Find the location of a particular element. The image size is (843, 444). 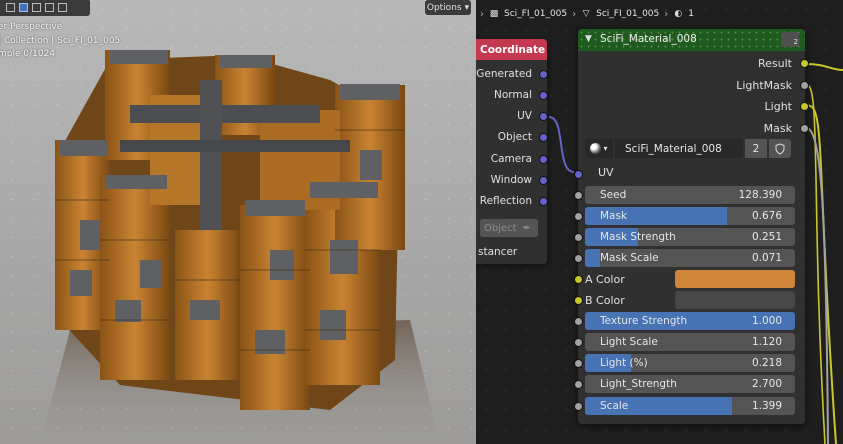

output-object: Object is located at coordinates (523, 137).